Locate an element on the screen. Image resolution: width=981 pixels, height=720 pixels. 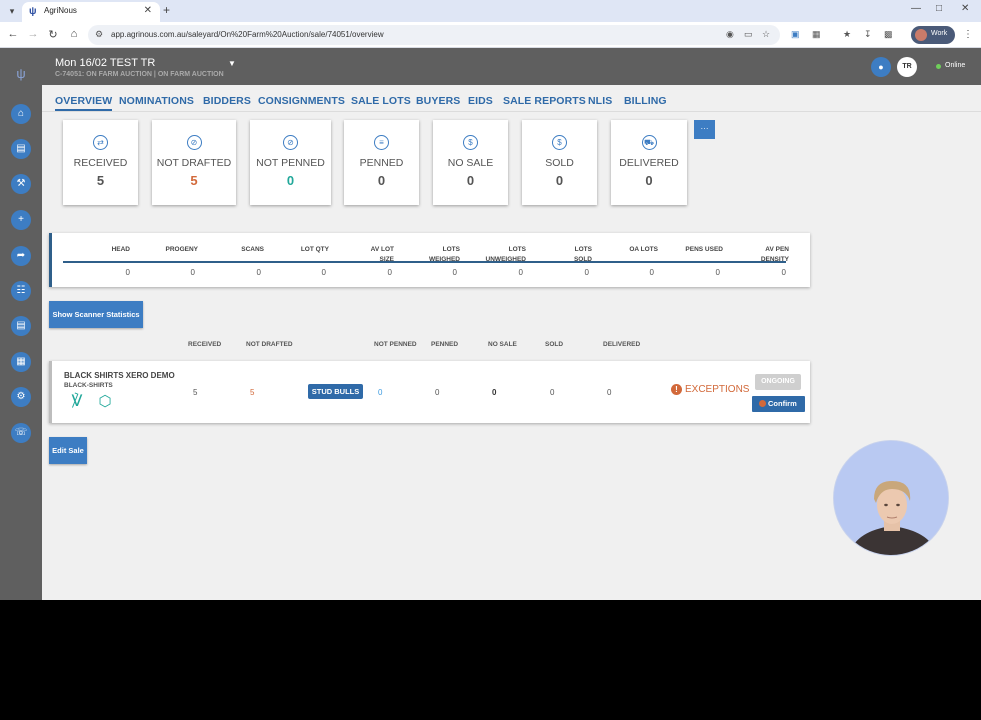
profile-avatar is located at coordinates (921, 35).